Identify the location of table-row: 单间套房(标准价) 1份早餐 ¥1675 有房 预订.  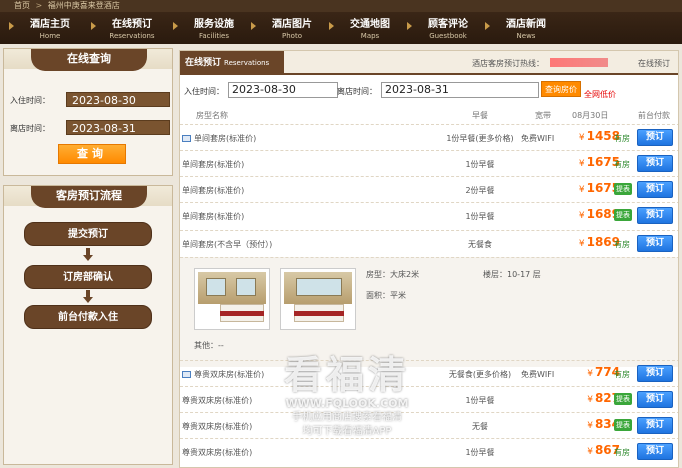
(429, 163).